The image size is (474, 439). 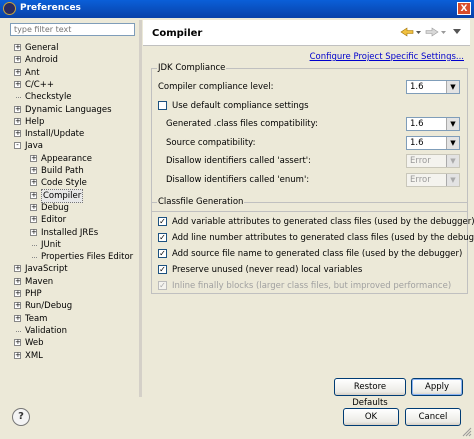 What do you see at coordinates (433, 87) in the screenshot?
I see `compliance-level-combo: 1.6 ▼` at bounding box center [433, 87].